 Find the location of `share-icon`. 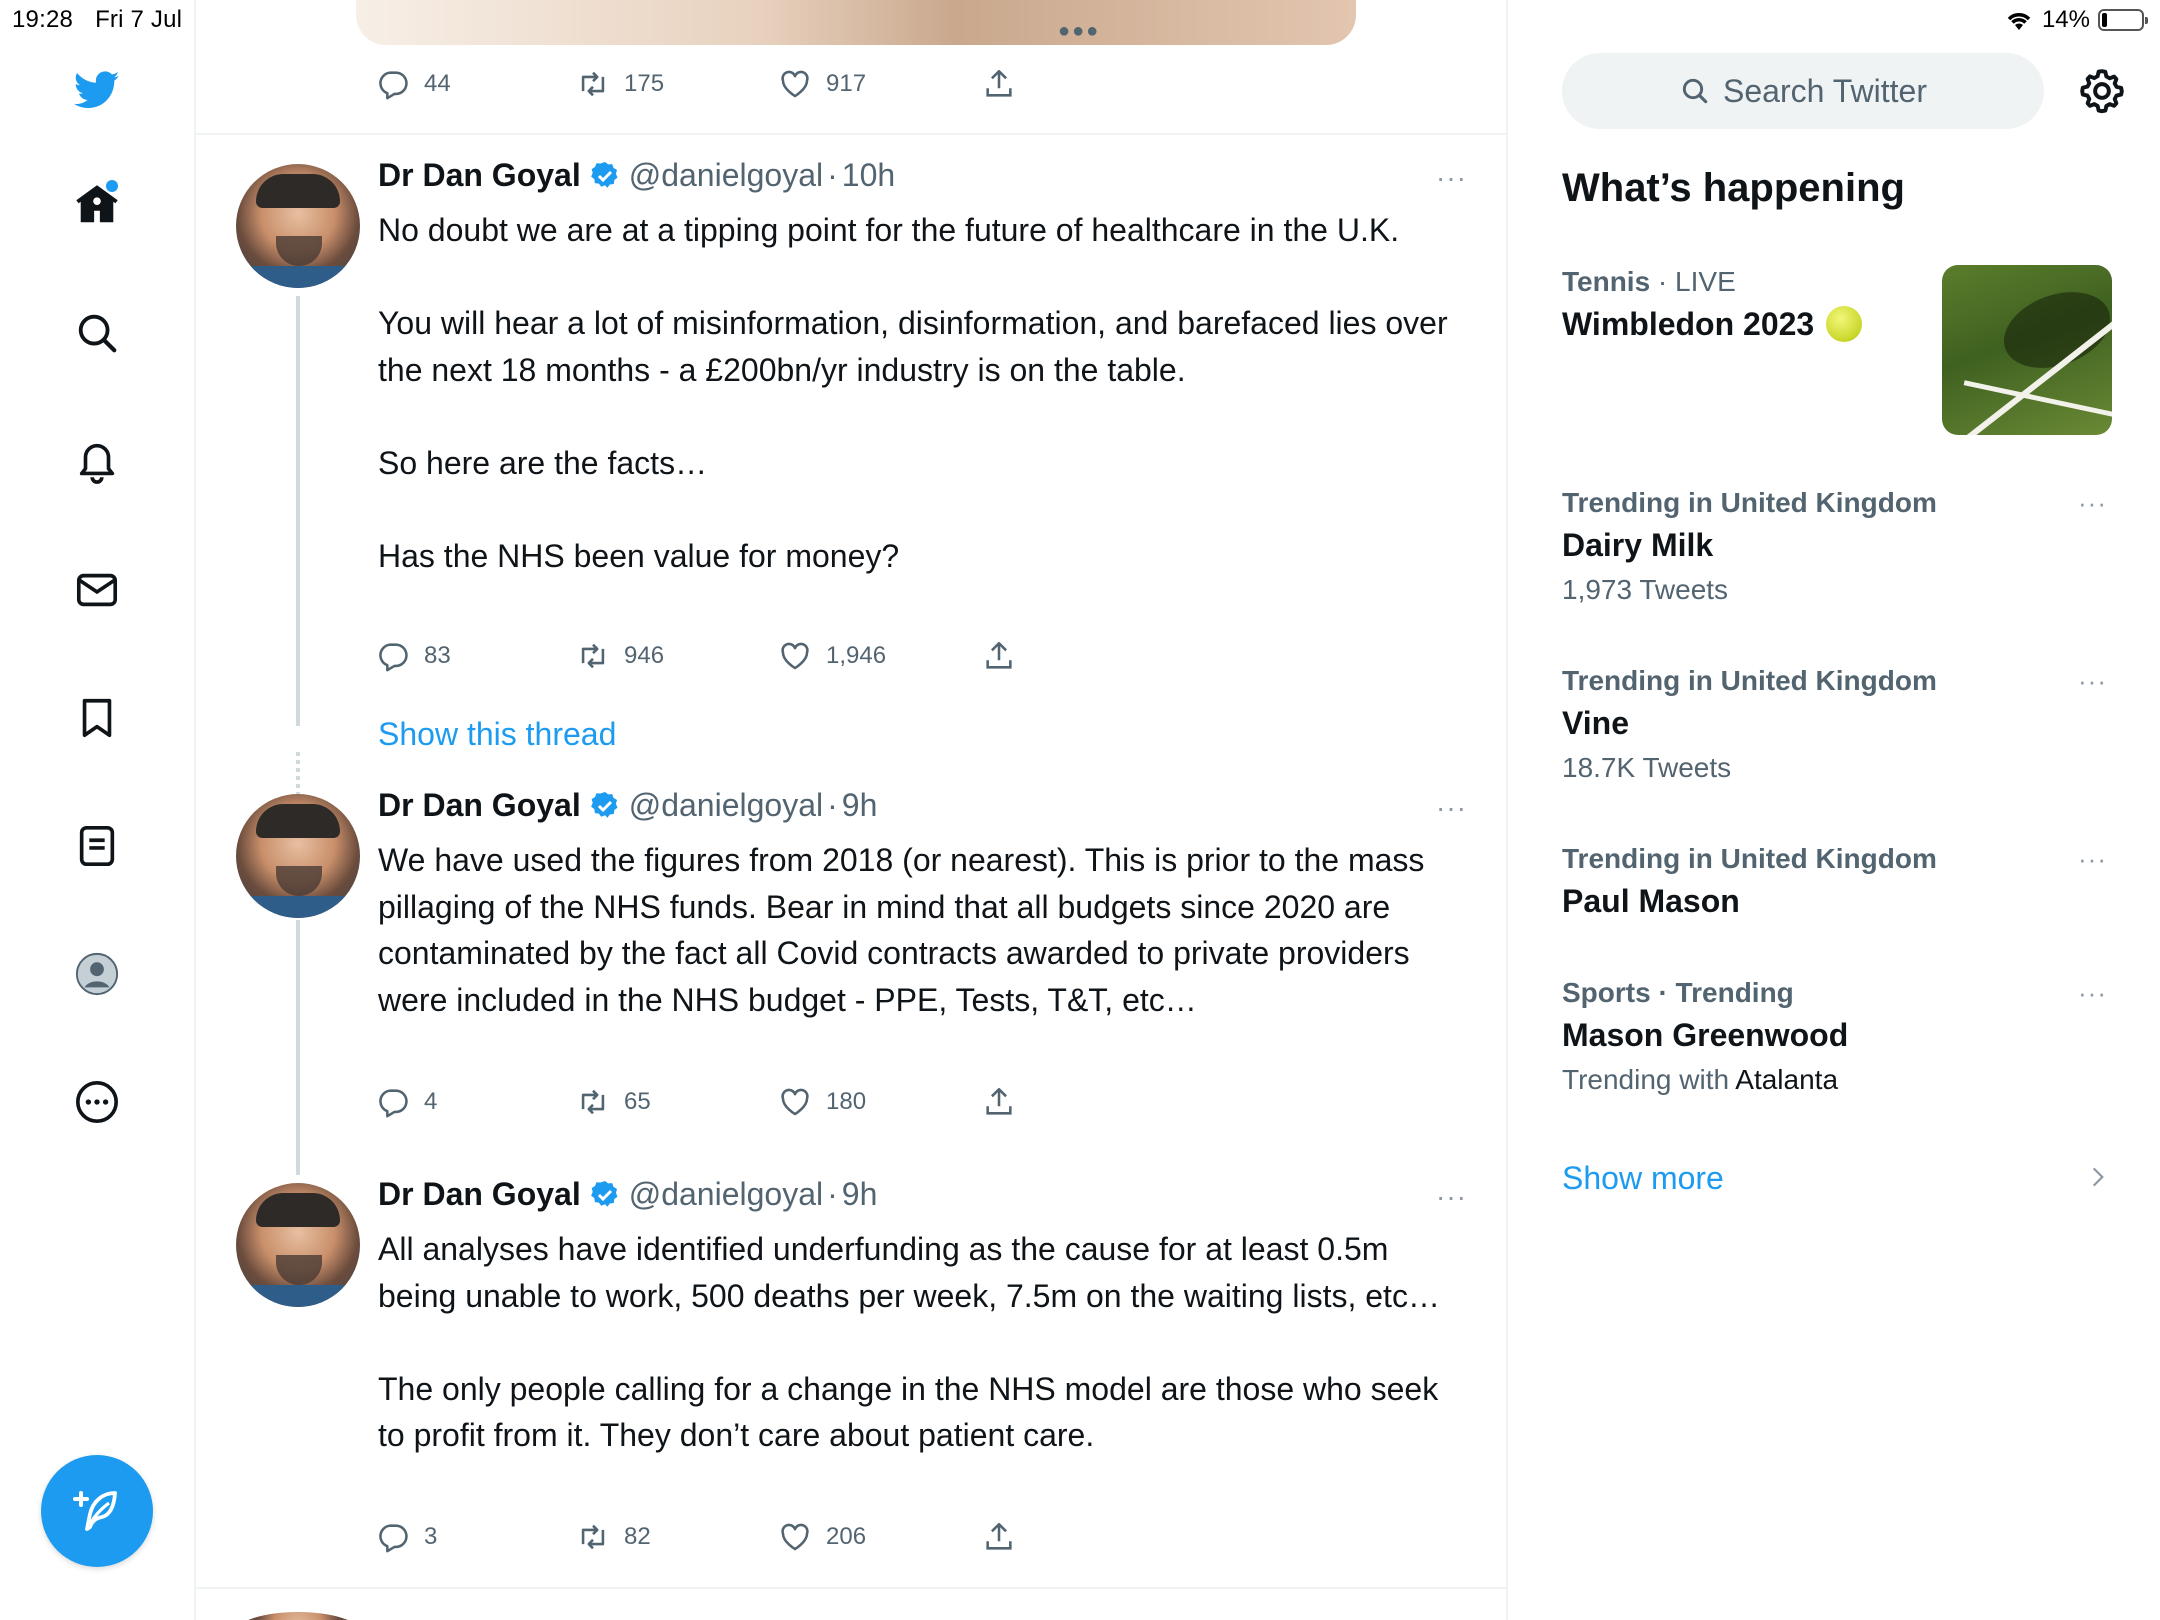

share-icon is located at coordinates (999, 1536).